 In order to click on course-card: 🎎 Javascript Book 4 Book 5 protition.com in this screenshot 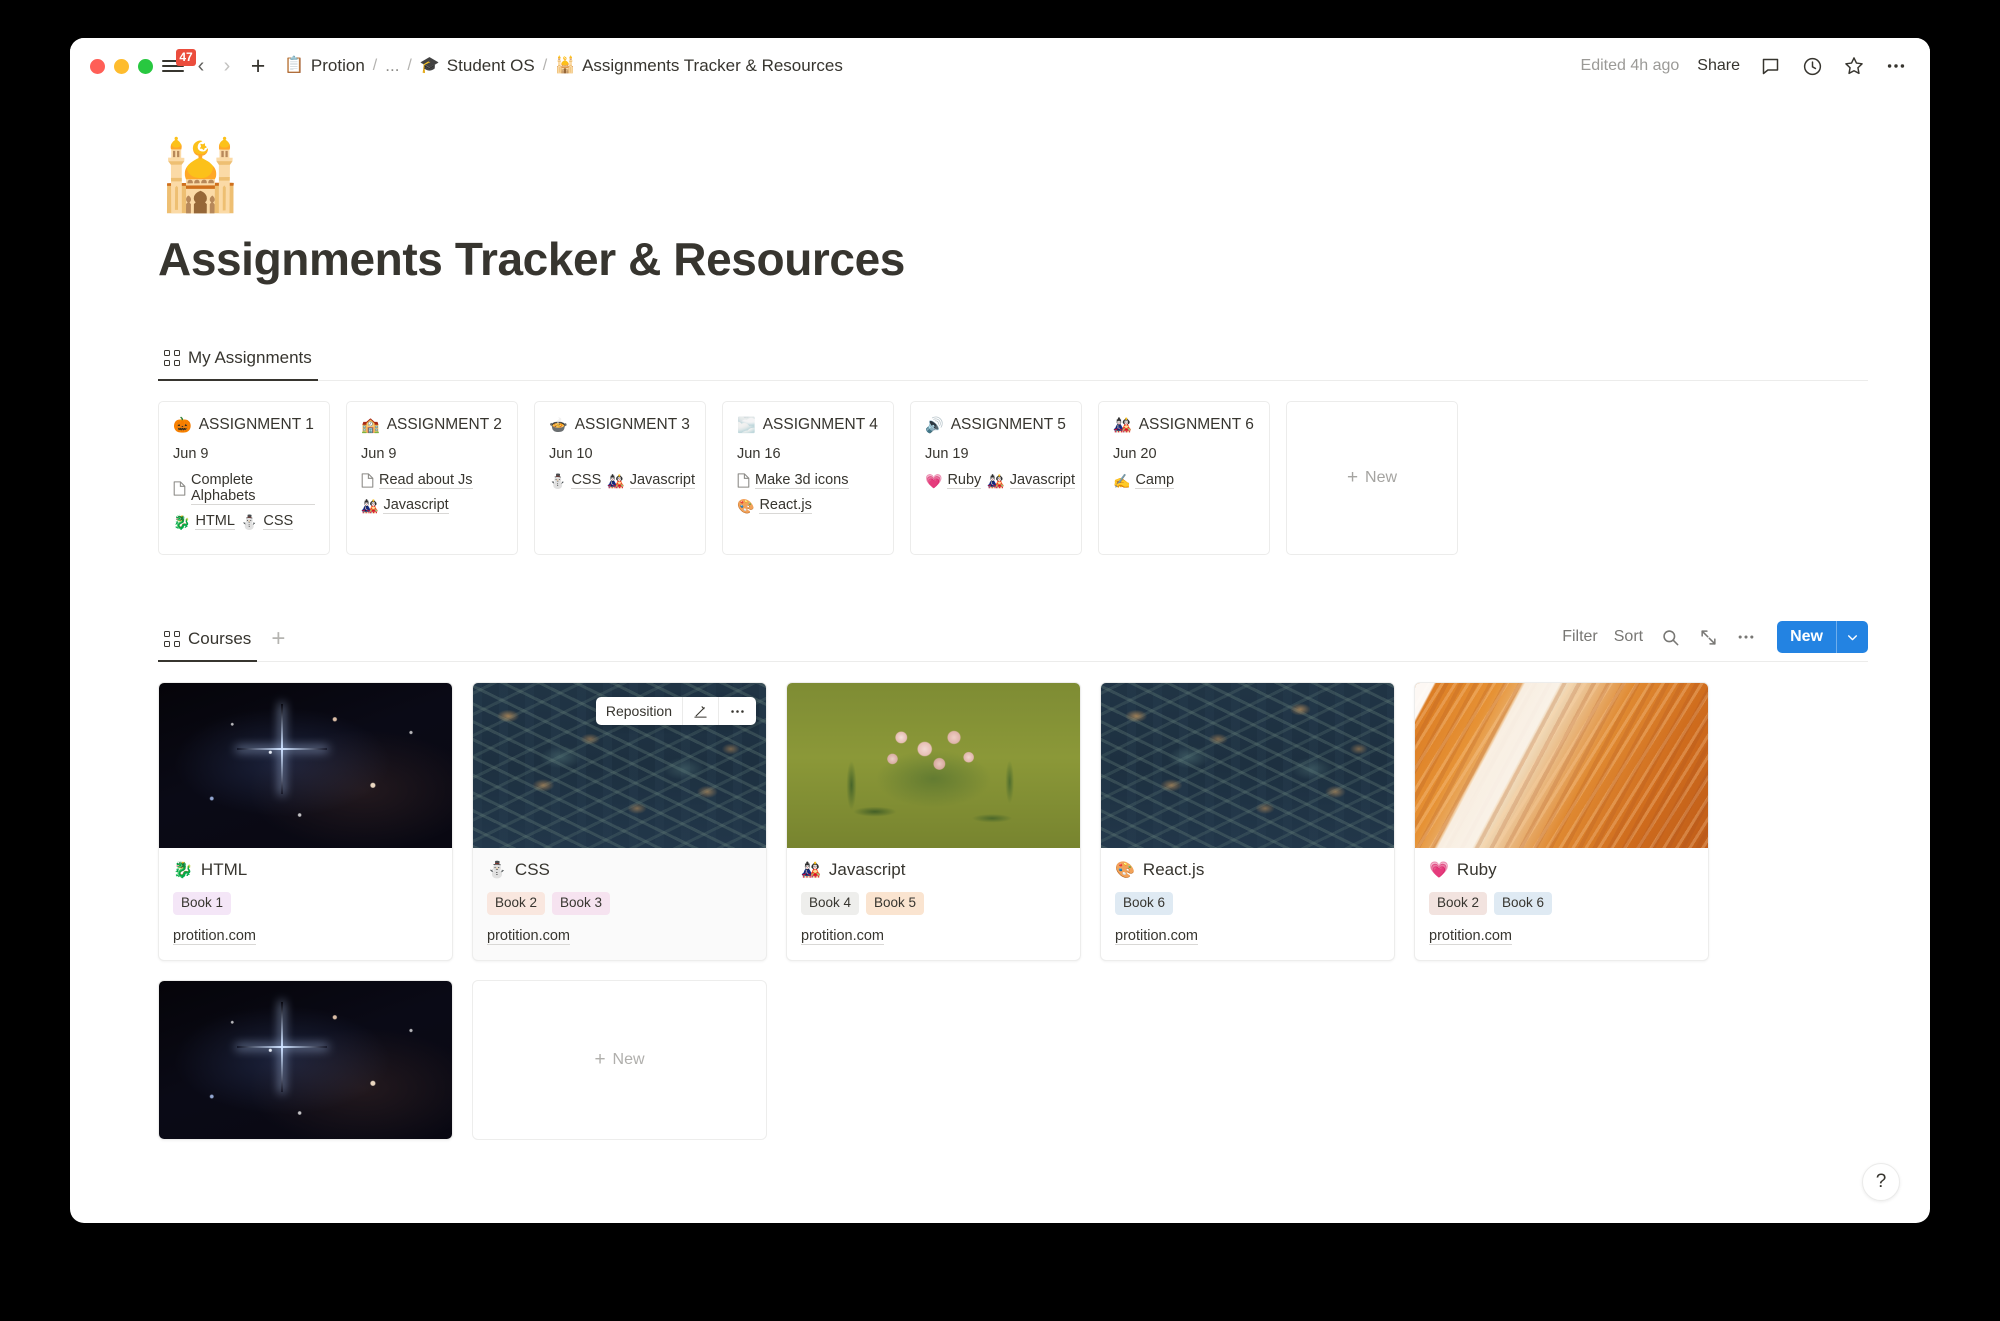, I will do `click(933, 822)`.